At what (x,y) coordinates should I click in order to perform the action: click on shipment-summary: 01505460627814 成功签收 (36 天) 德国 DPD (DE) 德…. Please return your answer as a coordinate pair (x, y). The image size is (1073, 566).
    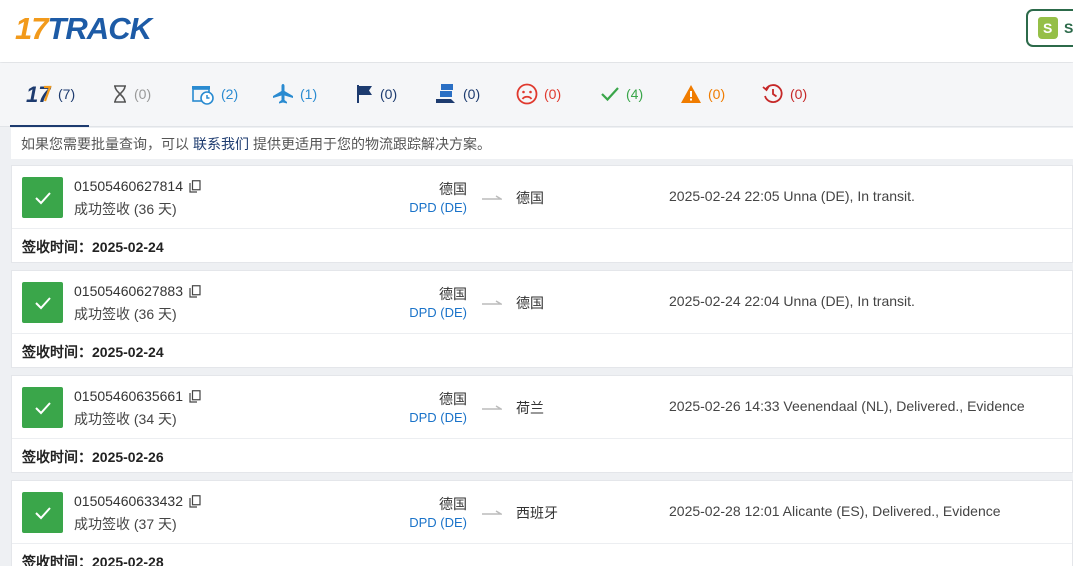
    Looking at the image, I should click on (542, 197).